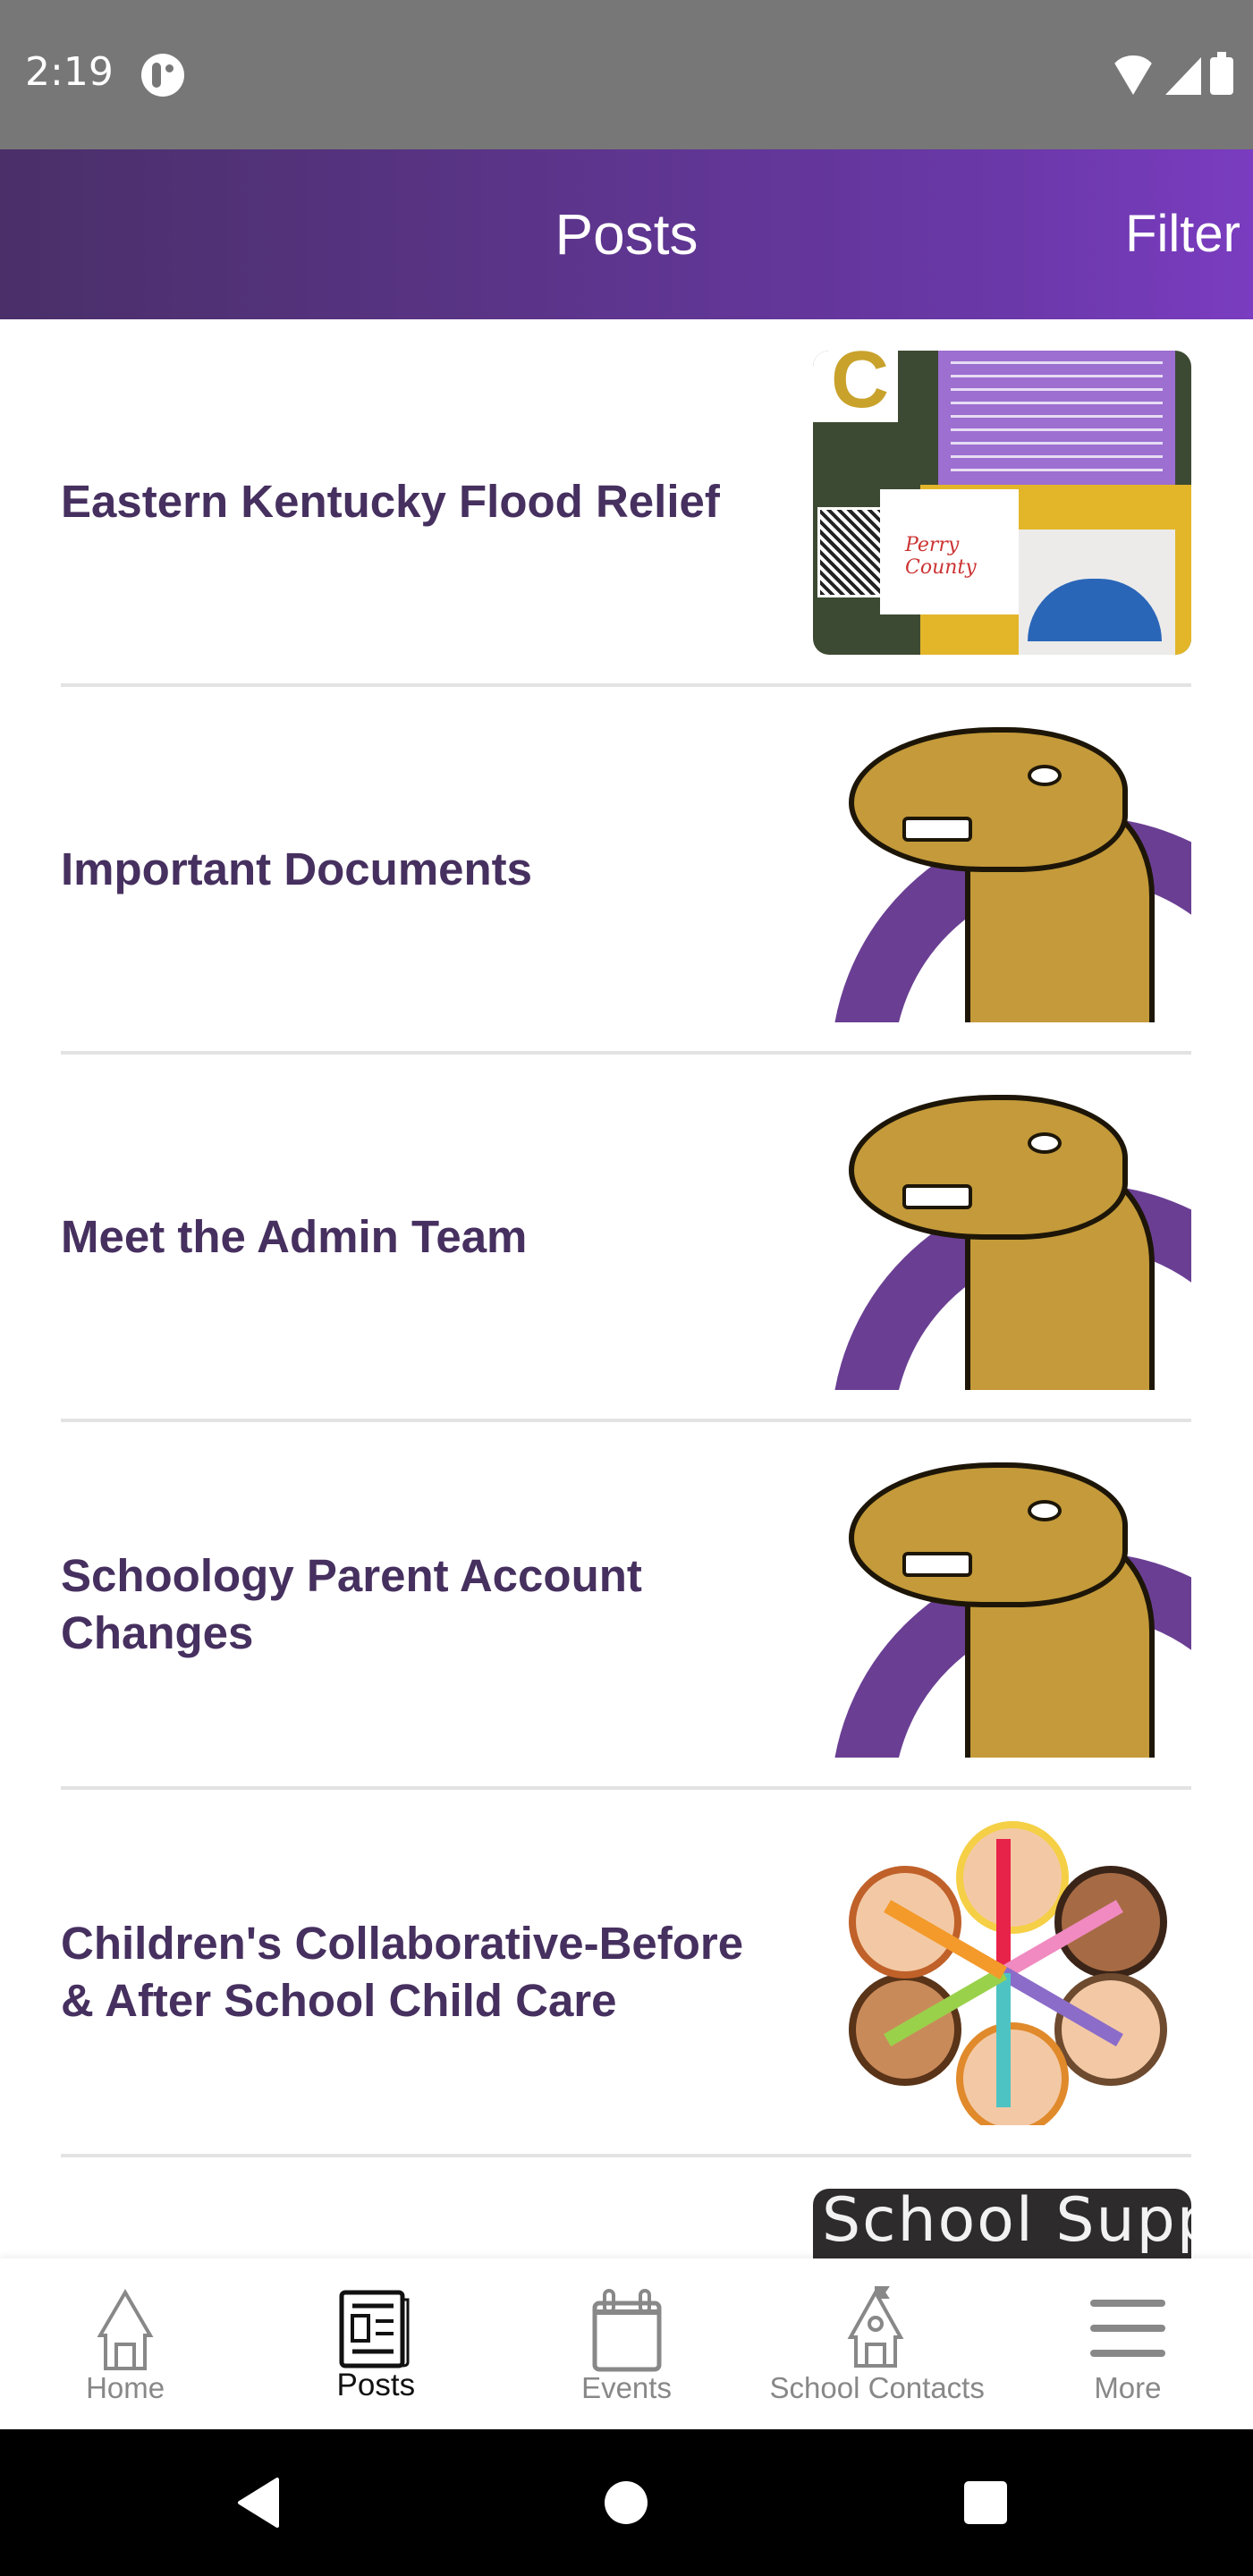 The image size is (1253, 2576). I want to click on filter-button: Filter, so click(1182, 234).